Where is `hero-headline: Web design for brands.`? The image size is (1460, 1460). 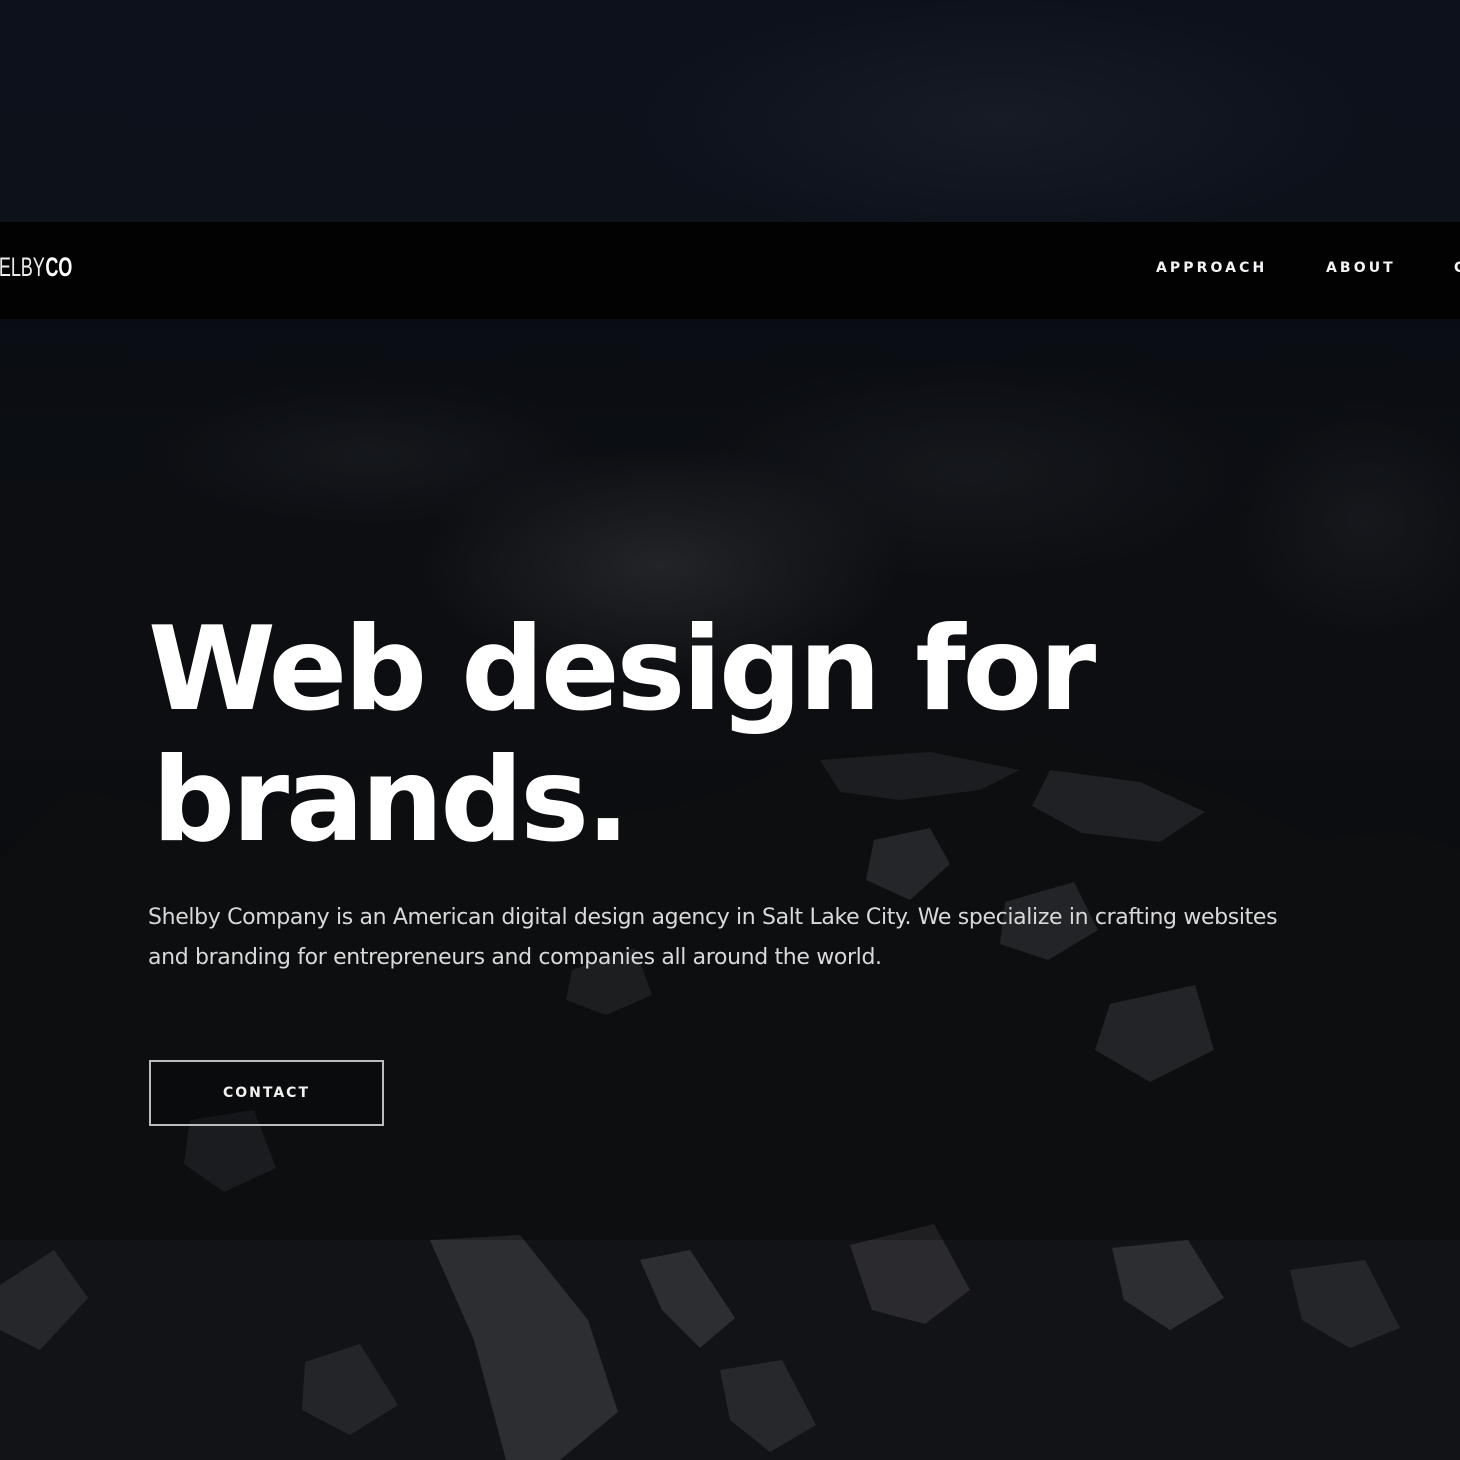
hero-headline: Web design for brands. is located at coordinates (728, 735).